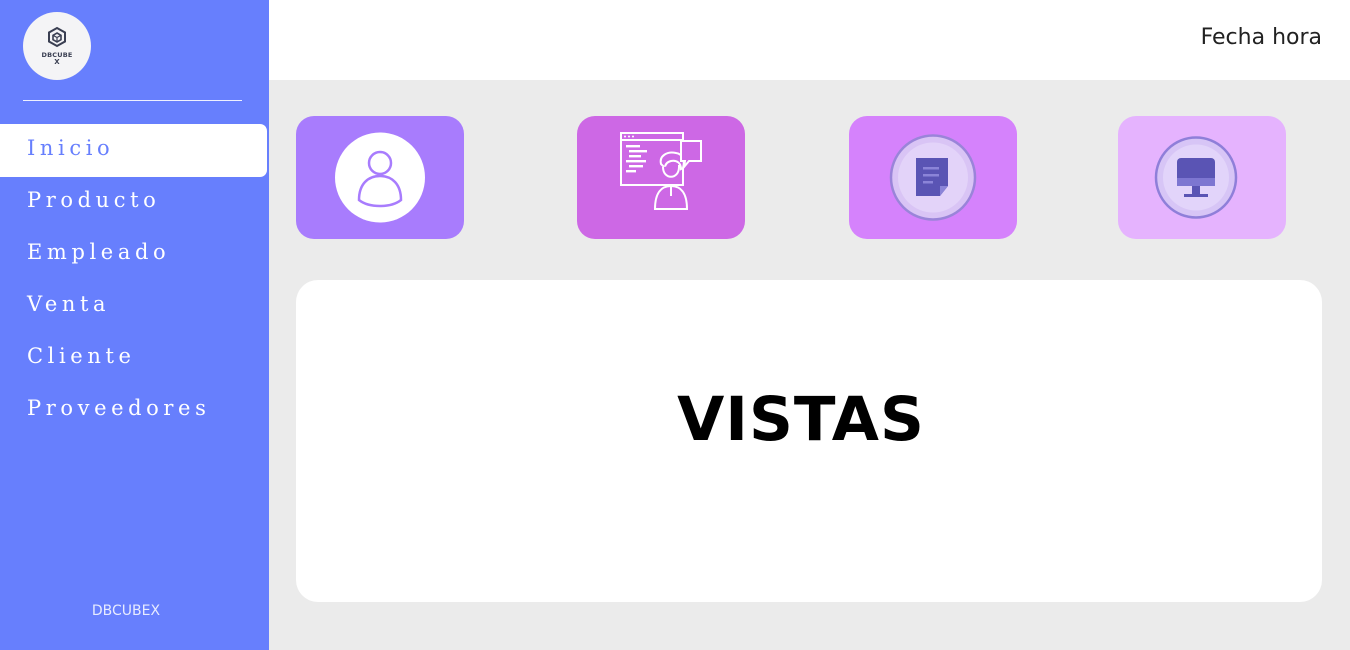 The height and width of the screenshot is (650, 1350). What do you see at coordinates (1196, 177) in the screenshot?
I see `monitor-icon` at bounding box center [1196, 177].